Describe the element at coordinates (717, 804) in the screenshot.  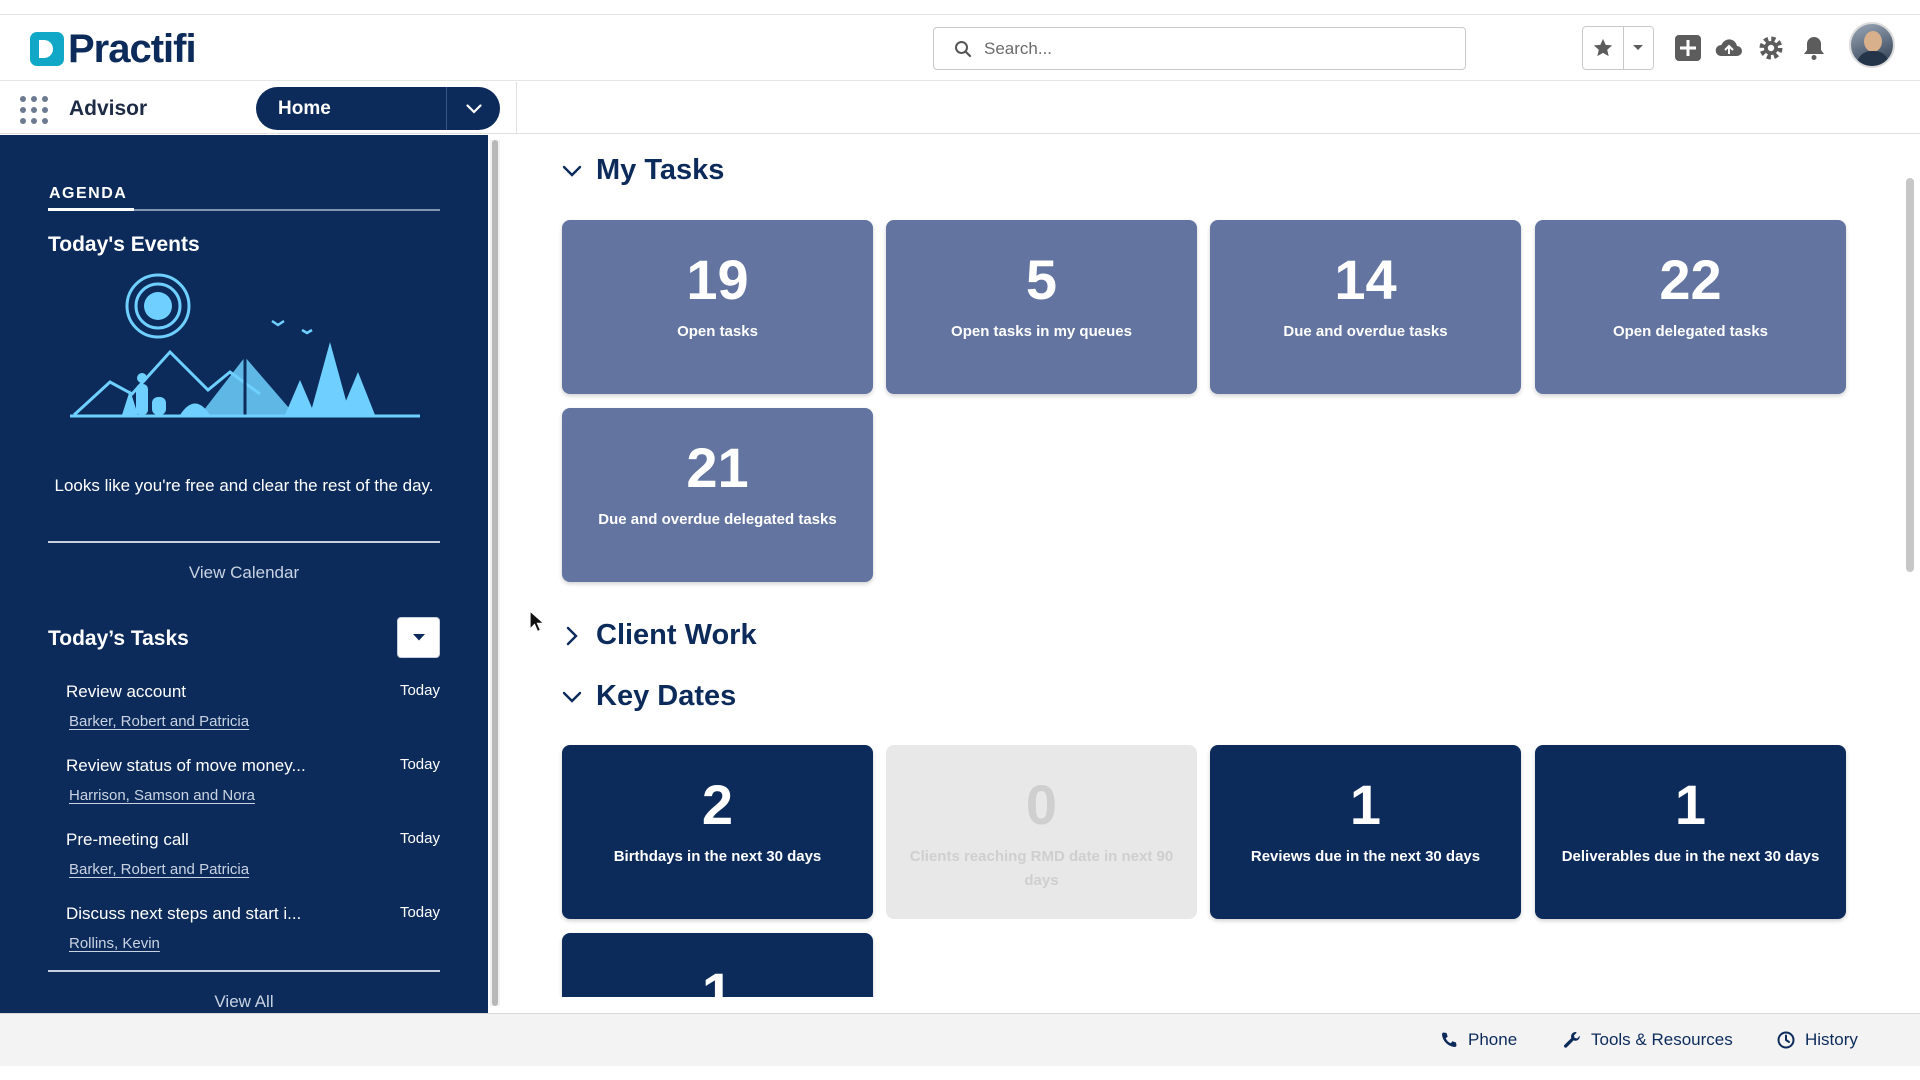
I see `tile-value: 2` at that location.